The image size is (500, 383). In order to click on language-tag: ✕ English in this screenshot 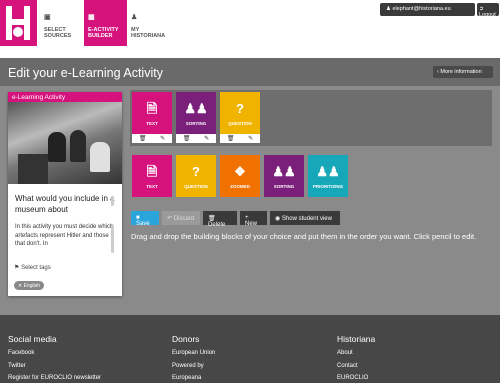, I will do `click(29, 285)`.